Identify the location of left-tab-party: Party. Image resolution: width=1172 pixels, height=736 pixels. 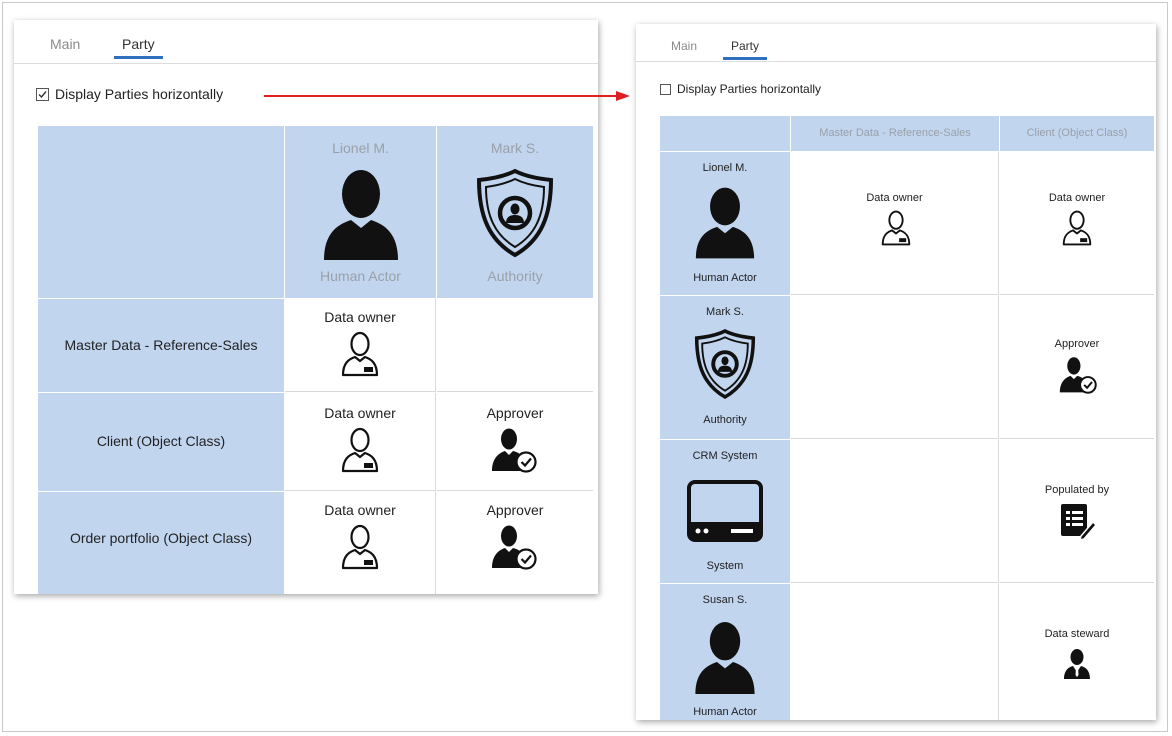
(138, 47).